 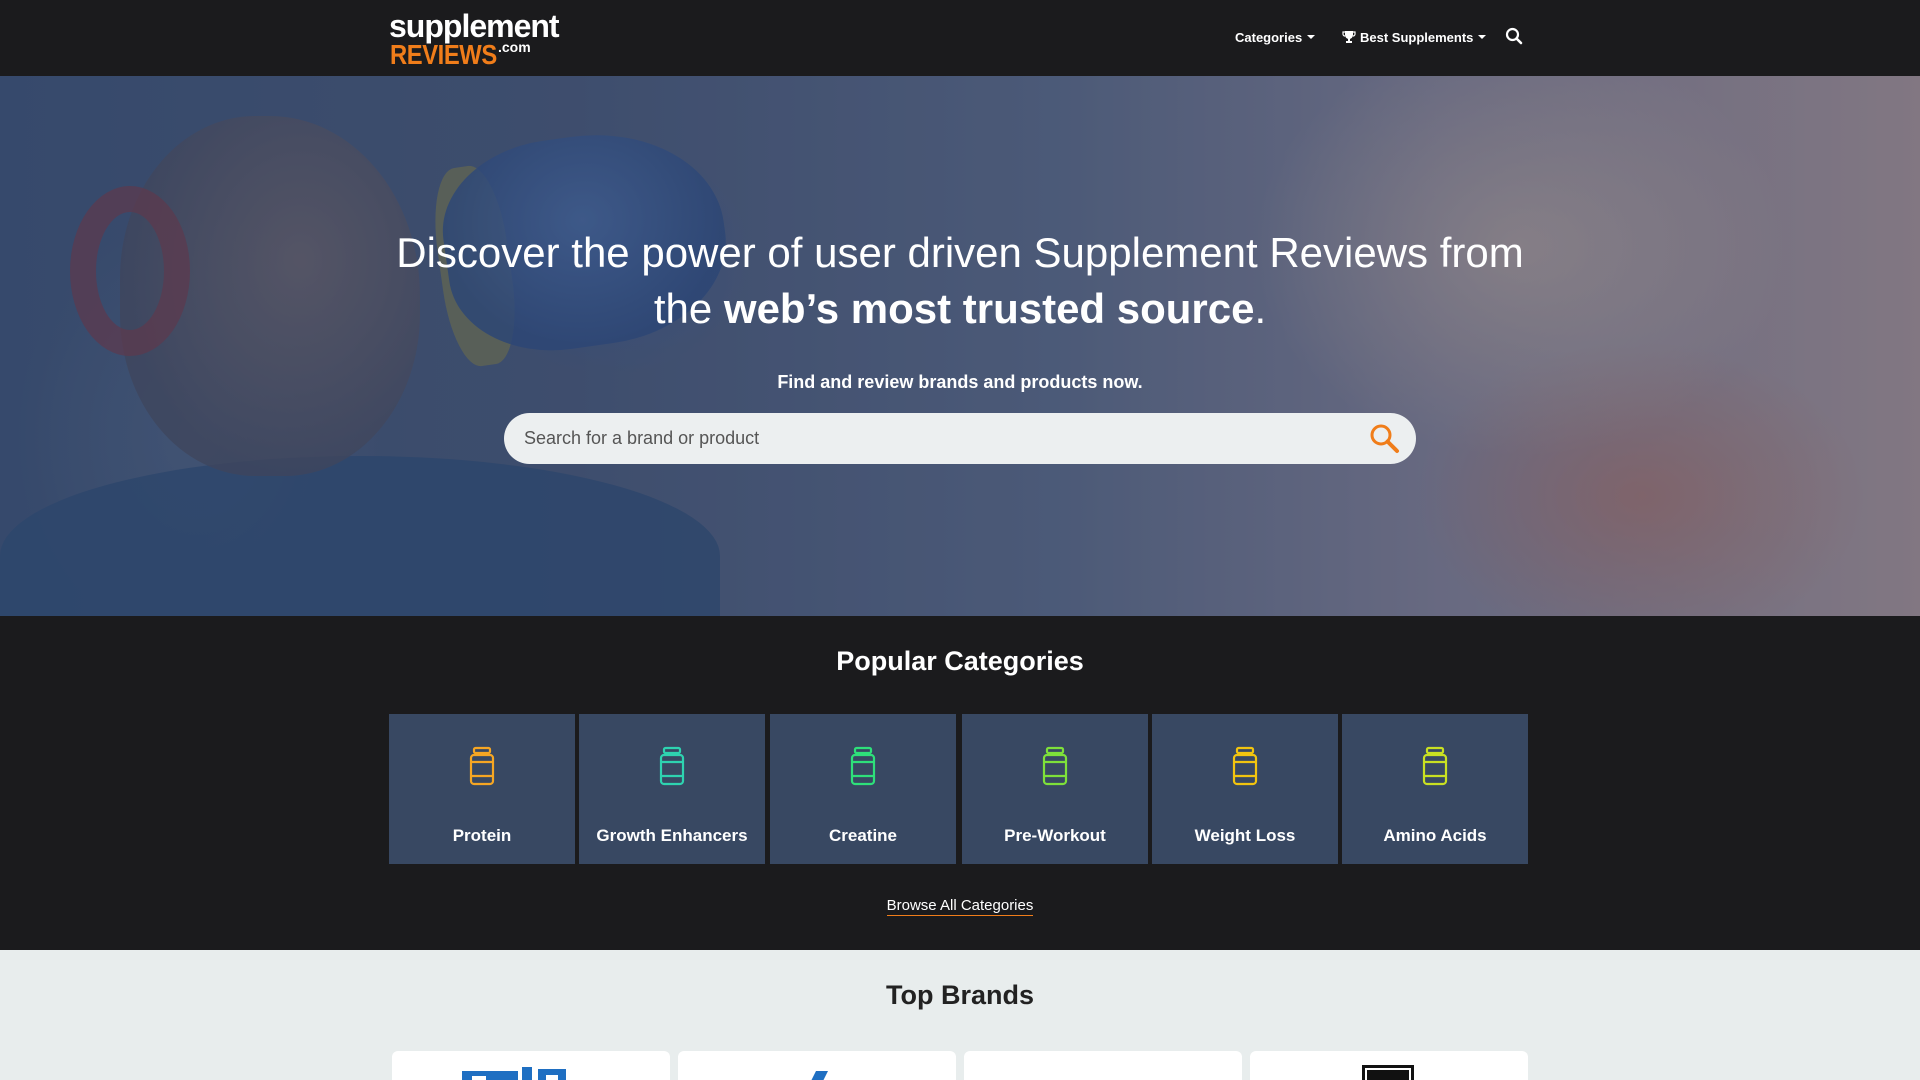 I want to click on search-input, so click(x=934, y=438).